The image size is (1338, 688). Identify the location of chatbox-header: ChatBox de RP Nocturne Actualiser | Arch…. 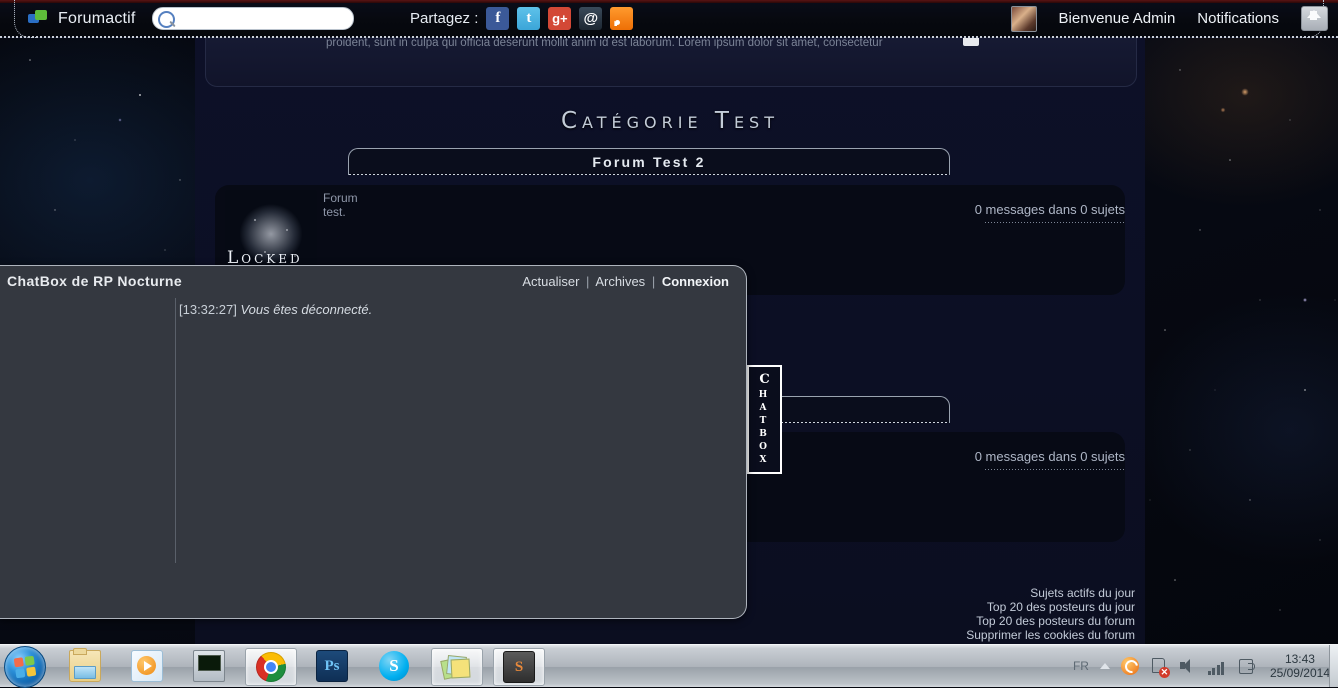
(373, 282).